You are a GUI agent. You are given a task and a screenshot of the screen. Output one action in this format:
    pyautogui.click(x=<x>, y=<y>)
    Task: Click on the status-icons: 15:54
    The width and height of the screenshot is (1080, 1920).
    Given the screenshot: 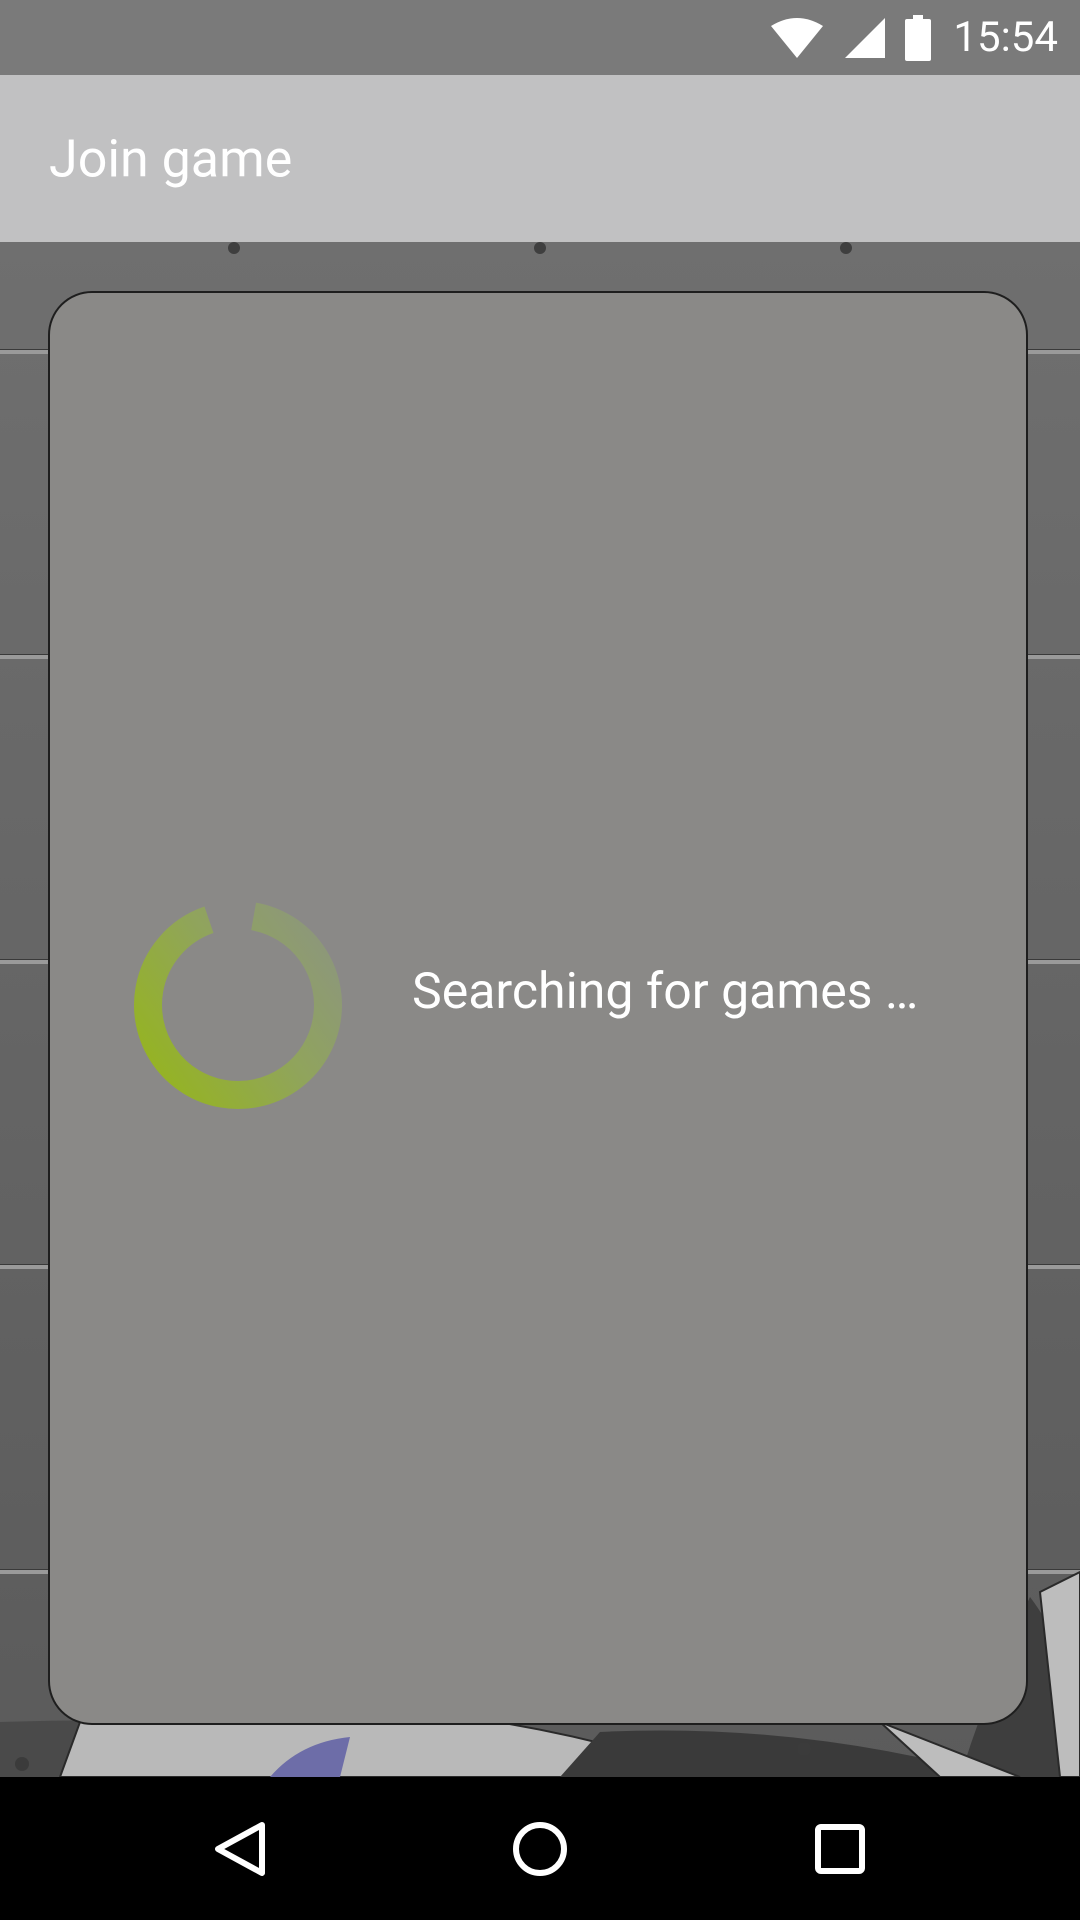 What is the action you would take?
    pyautogui.click(x=913, y=37)
    